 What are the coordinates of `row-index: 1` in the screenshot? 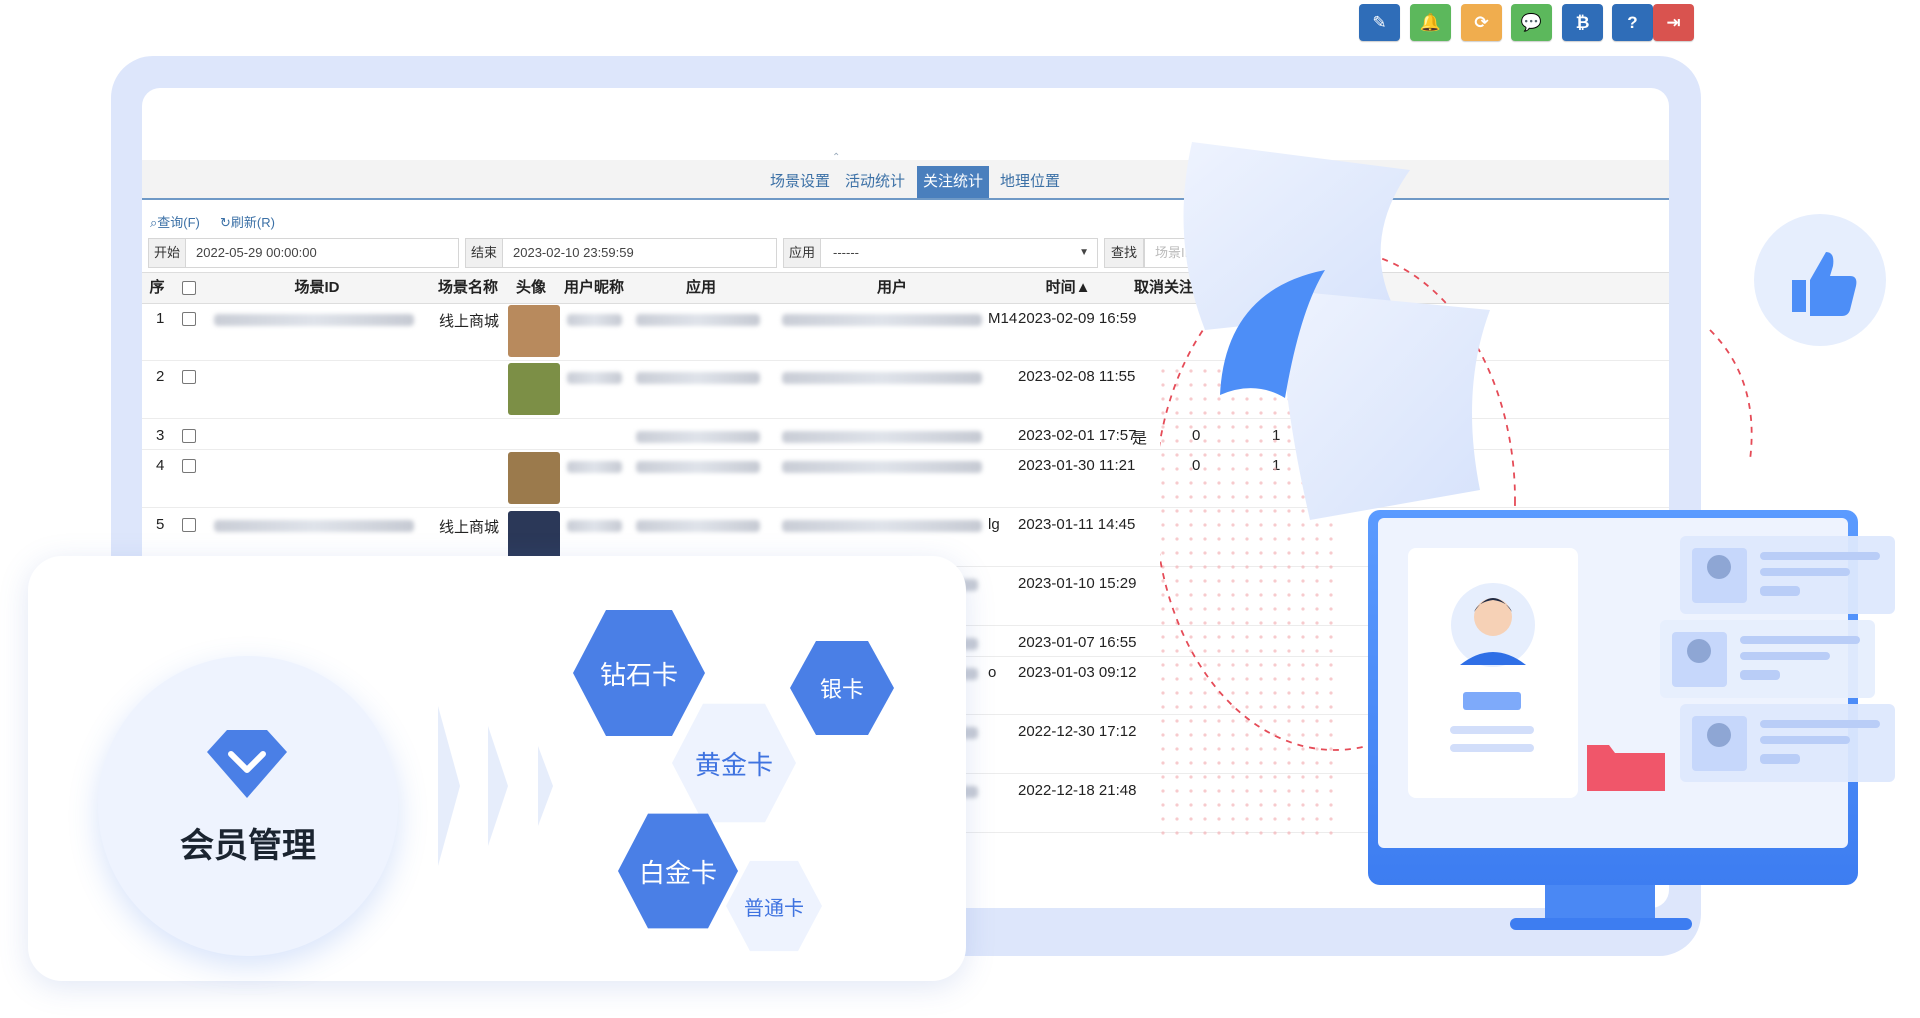 It's located at (160, 318).